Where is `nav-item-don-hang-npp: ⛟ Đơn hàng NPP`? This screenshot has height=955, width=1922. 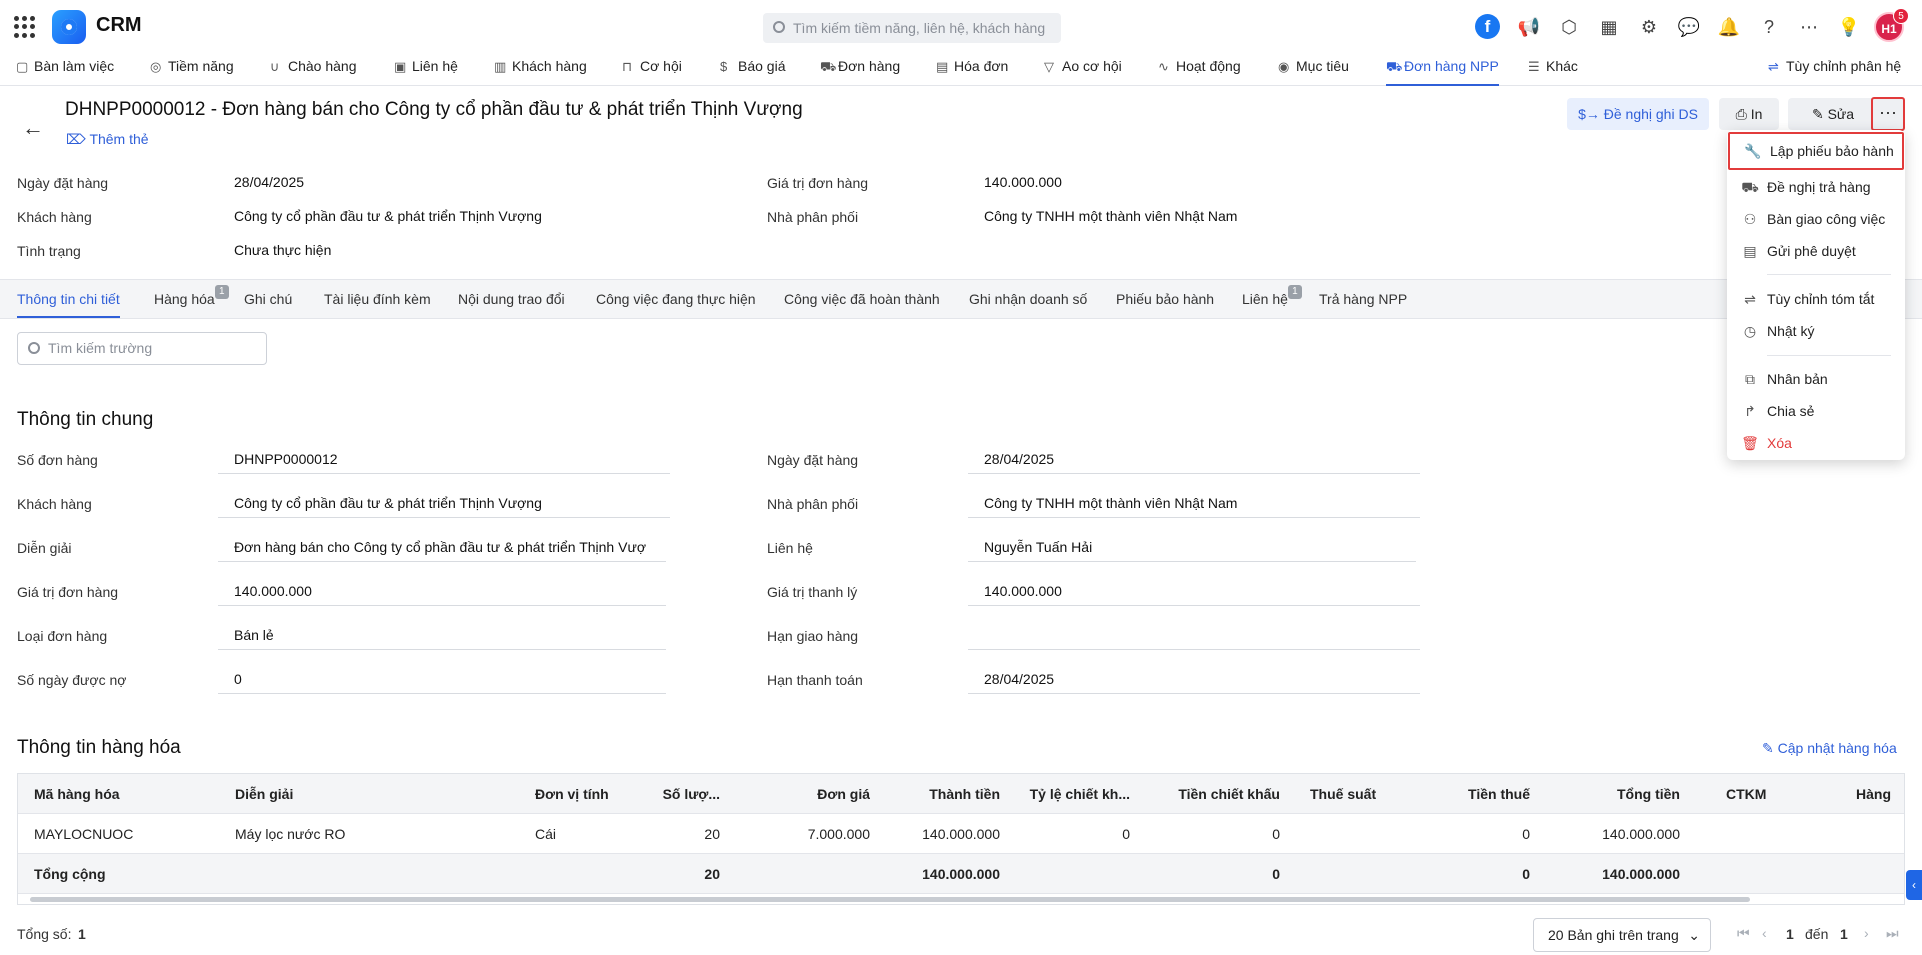 nav-item-don-hang-npp: ⛟ Đơn hàng NPP is located at coordinates (1442, 69).